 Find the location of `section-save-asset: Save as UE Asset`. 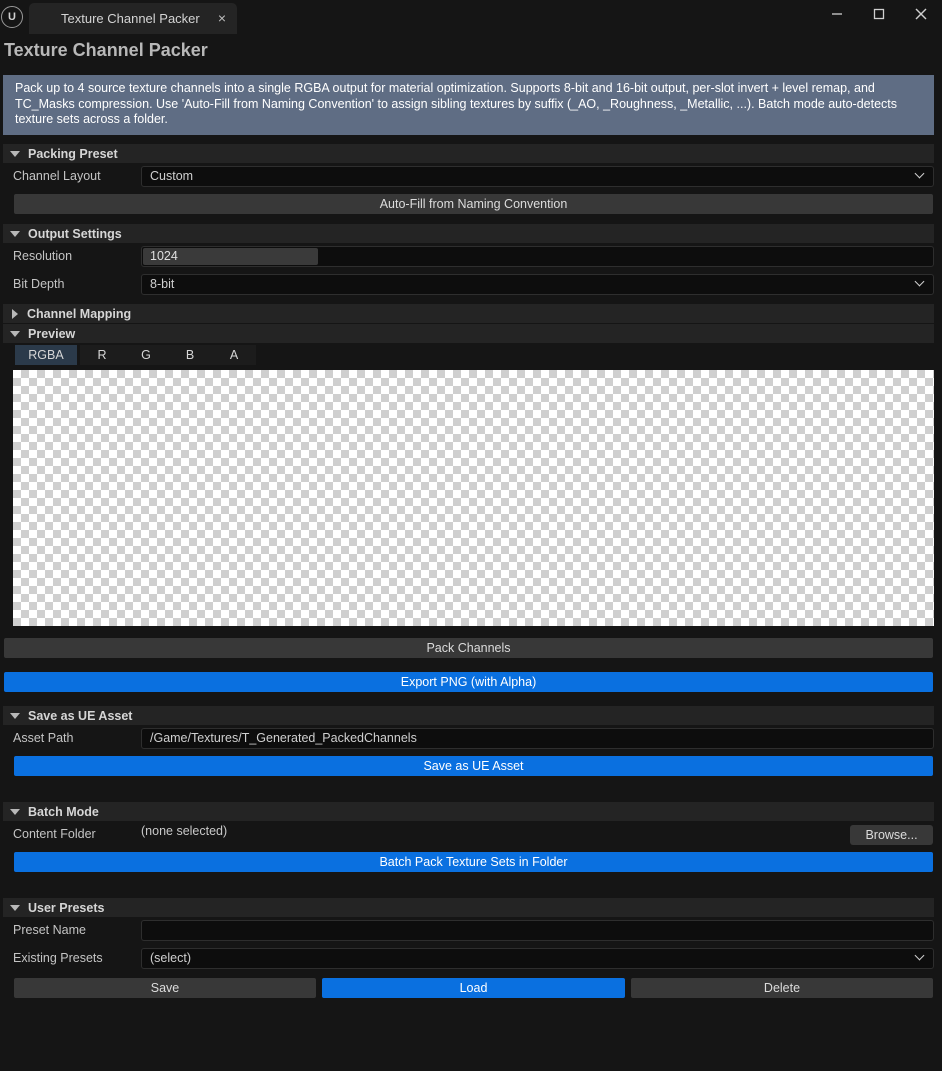

section-save-asset: Save as UE Asset is located at coordinates (468, 715).